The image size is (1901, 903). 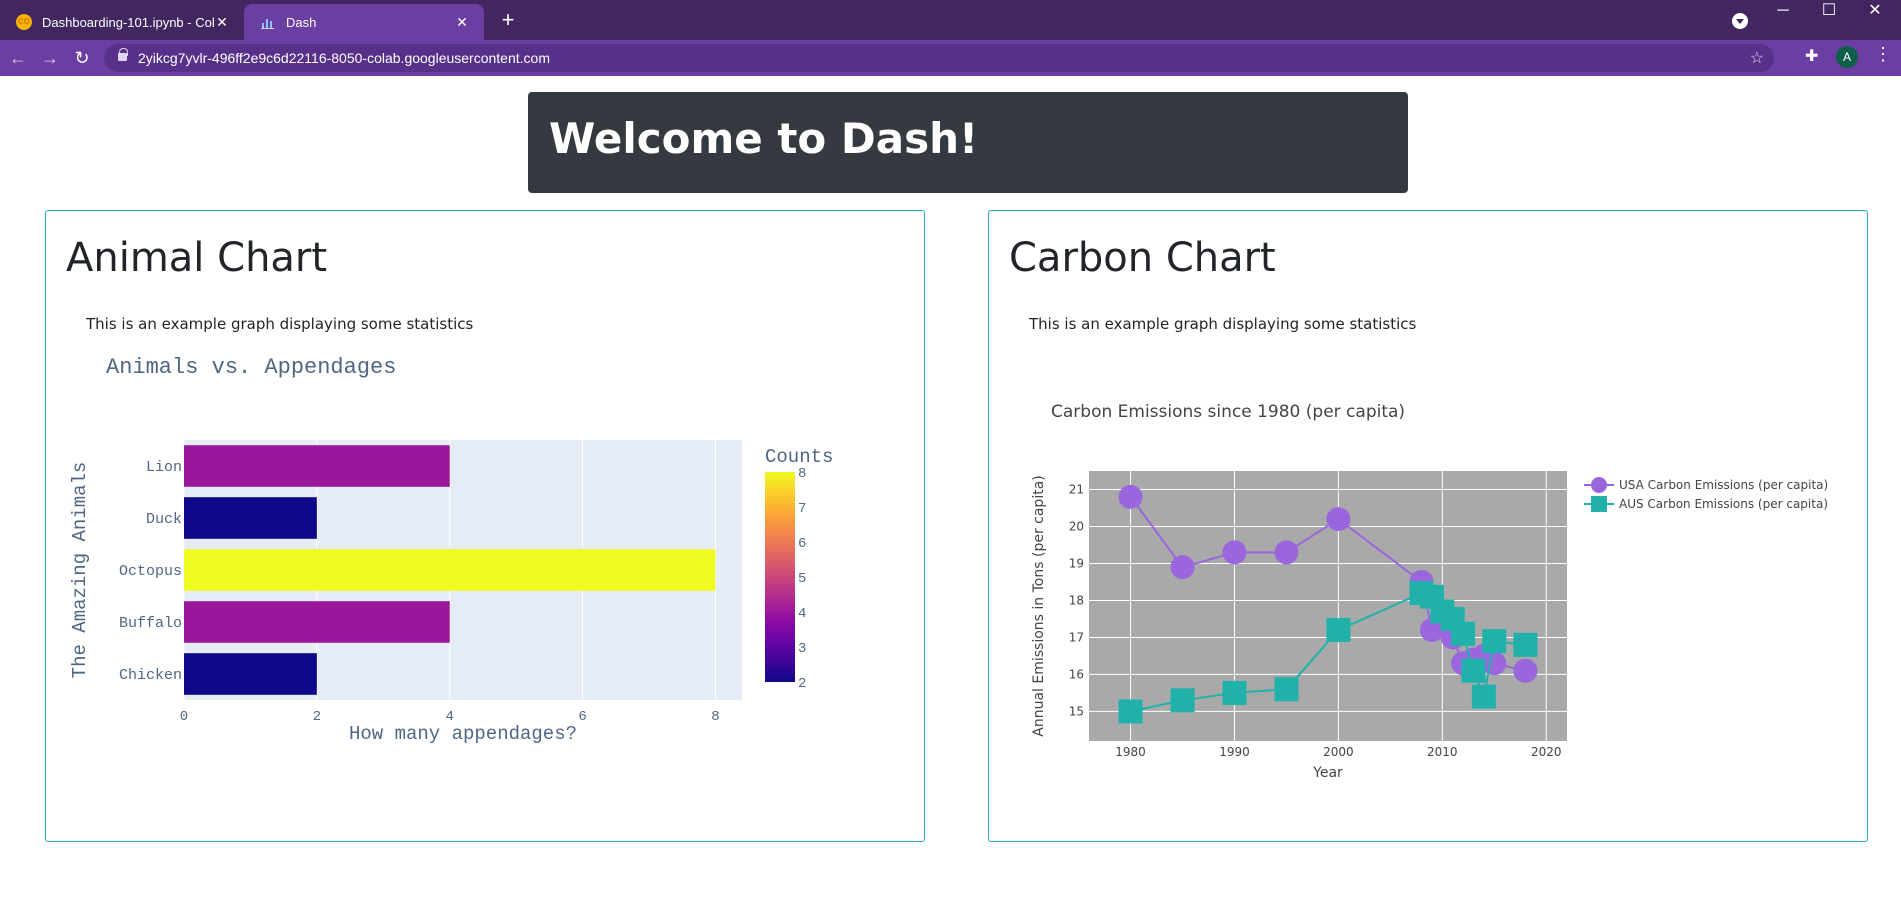 What do you see at coordinates (802, 614) in the screenshot?
I see `colorbar-tick-label: 4` at bounding box center [802, 614].